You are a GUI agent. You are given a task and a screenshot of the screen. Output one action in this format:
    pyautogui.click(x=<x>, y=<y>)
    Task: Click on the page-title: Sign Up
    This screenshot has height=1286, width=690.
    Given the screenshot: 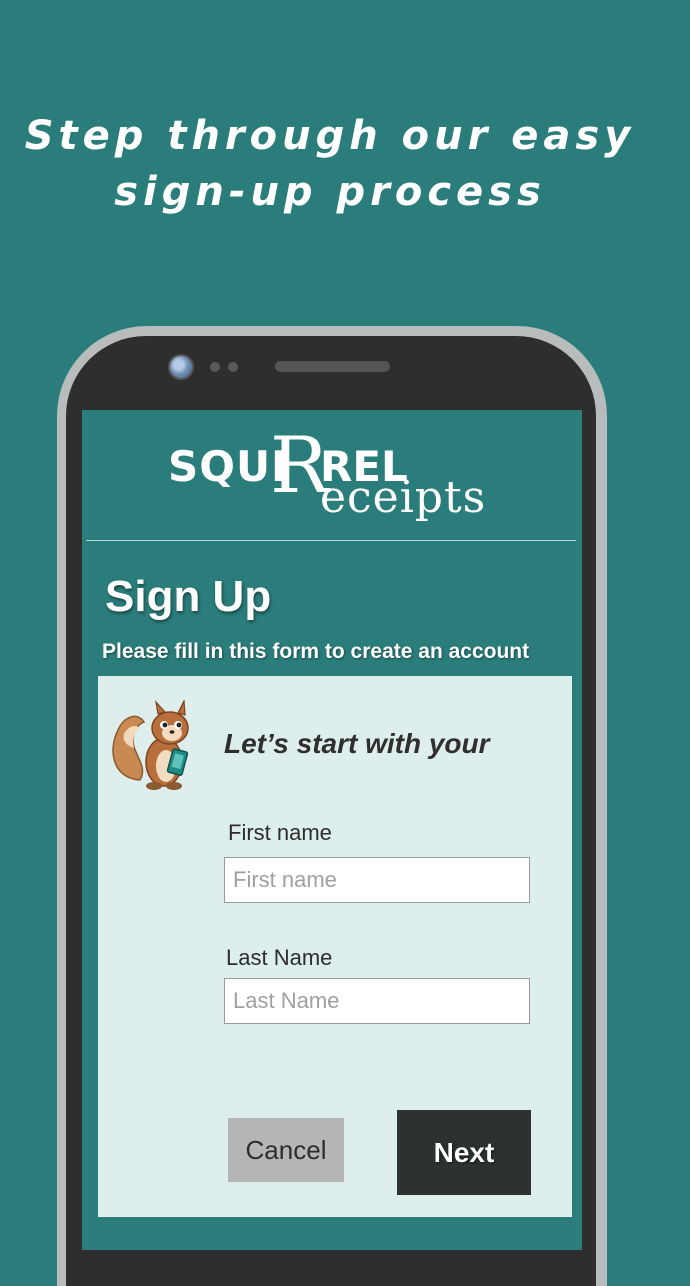 What is the action you would take?
    pyautogui.click(x=188, y=596)
    